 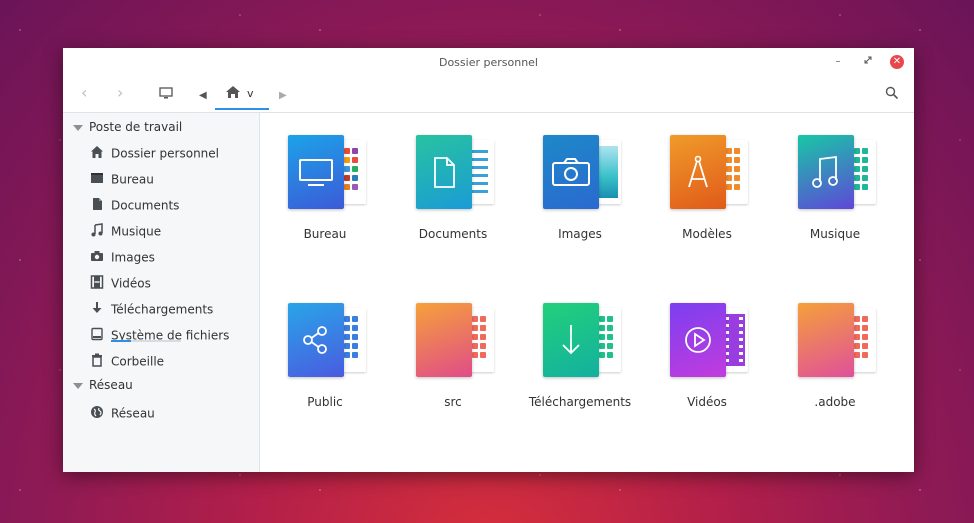 I want to click on folder-item-videos: Vidéos, so click(x=702, y=346).